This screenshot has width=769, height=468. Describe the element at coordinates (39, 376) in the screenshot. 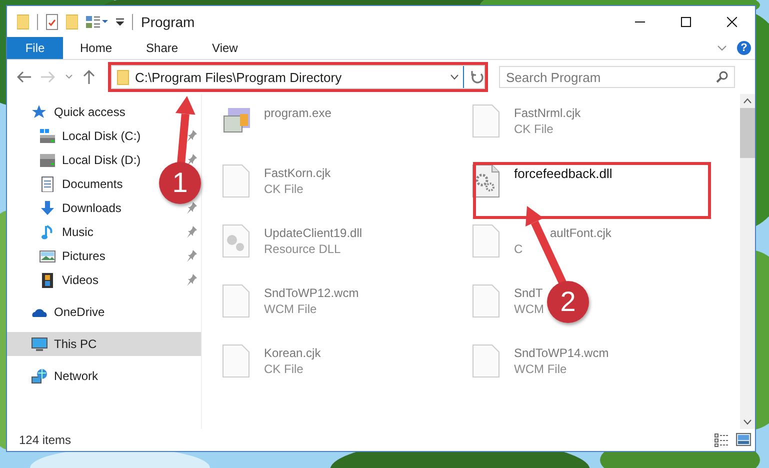

I see `network-icon` at that location.